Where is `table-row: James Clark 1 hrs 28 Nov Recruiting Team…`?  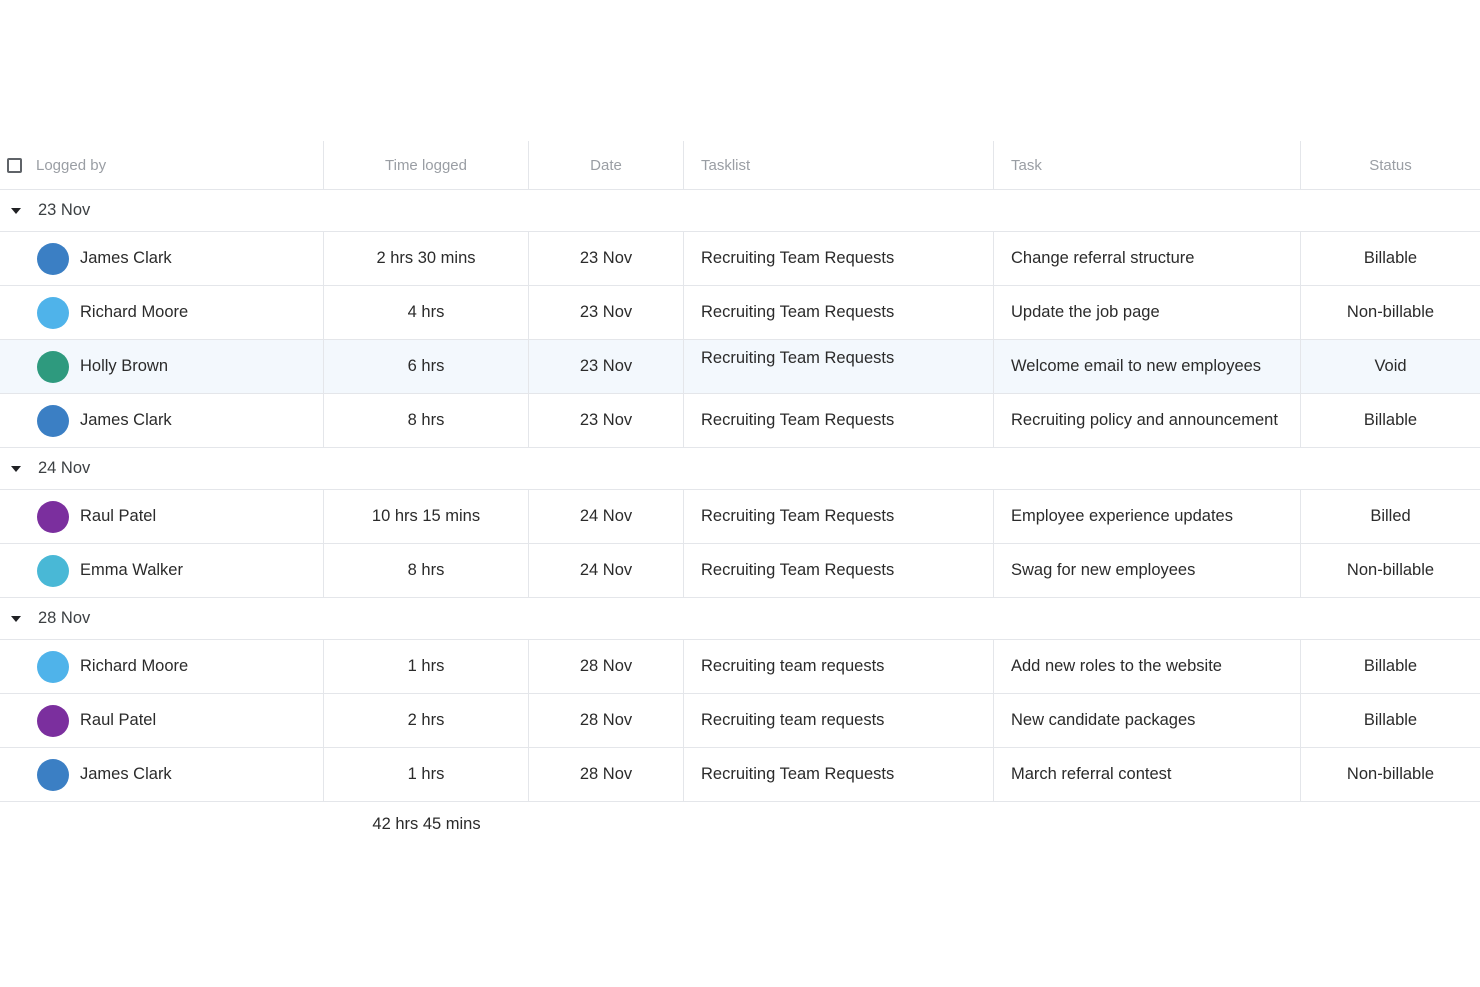 table-row: James Clark 1 hrs 28 Nov Recruiting Team… is located at coordinates (740, 775).